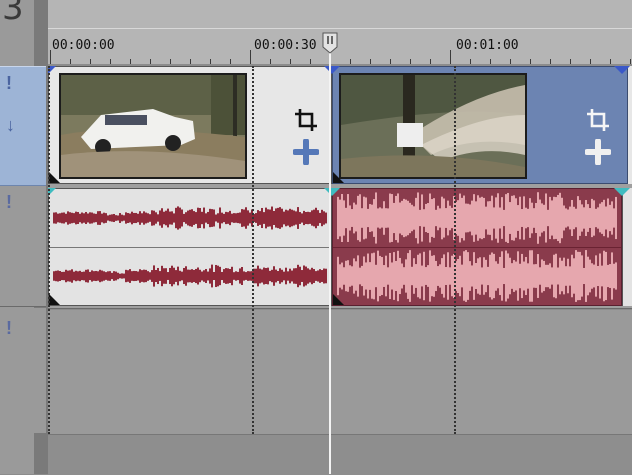 Image resolution: width=632 pixels, height=475 pixels. I want to click on track-expand-icon: ↓, so click(10, 125).